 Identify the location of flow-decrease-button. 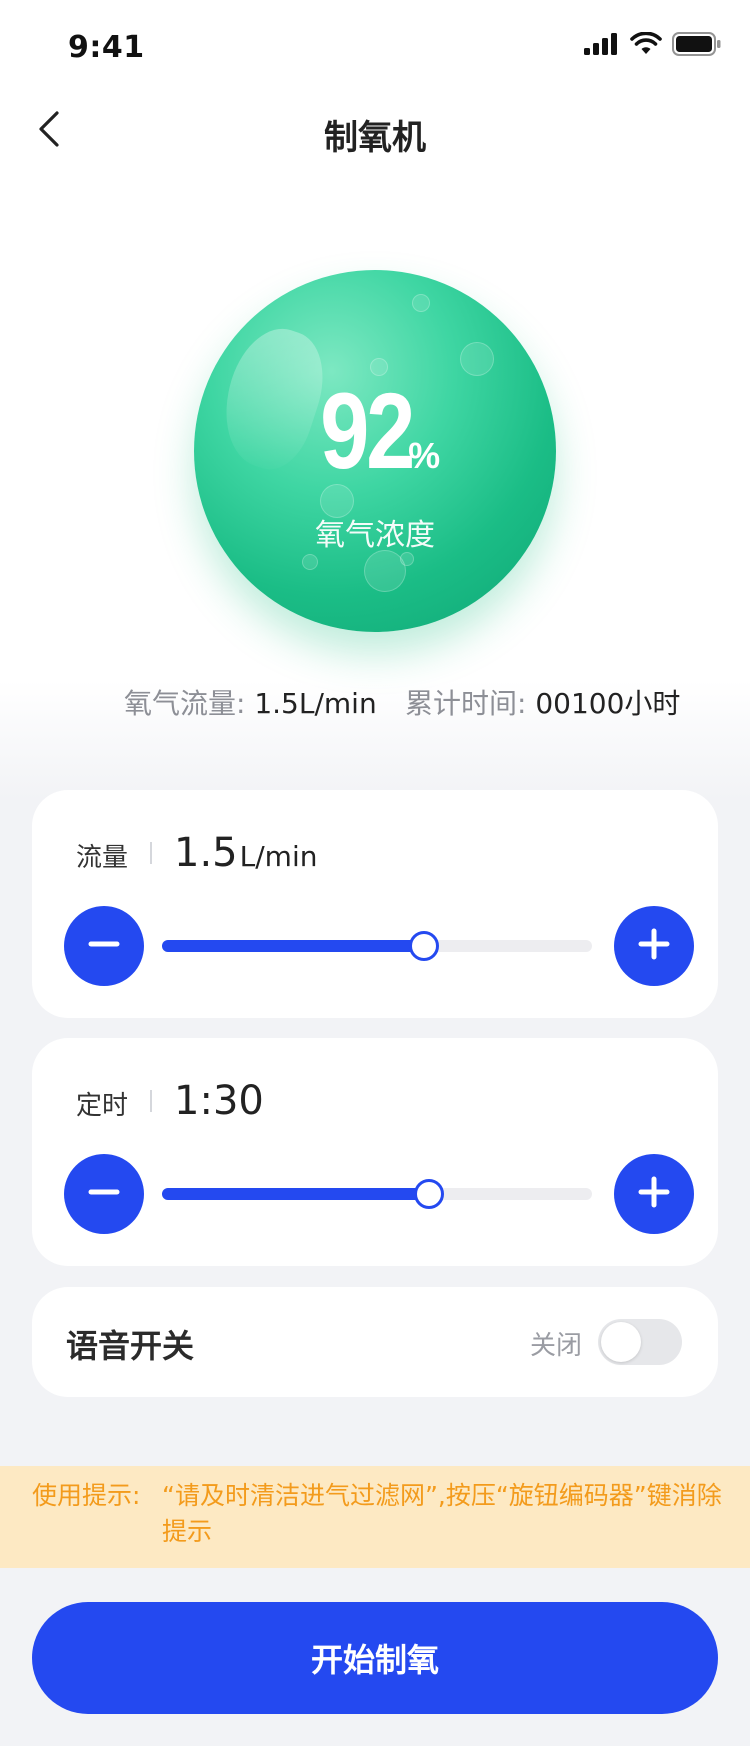
(104, 946).